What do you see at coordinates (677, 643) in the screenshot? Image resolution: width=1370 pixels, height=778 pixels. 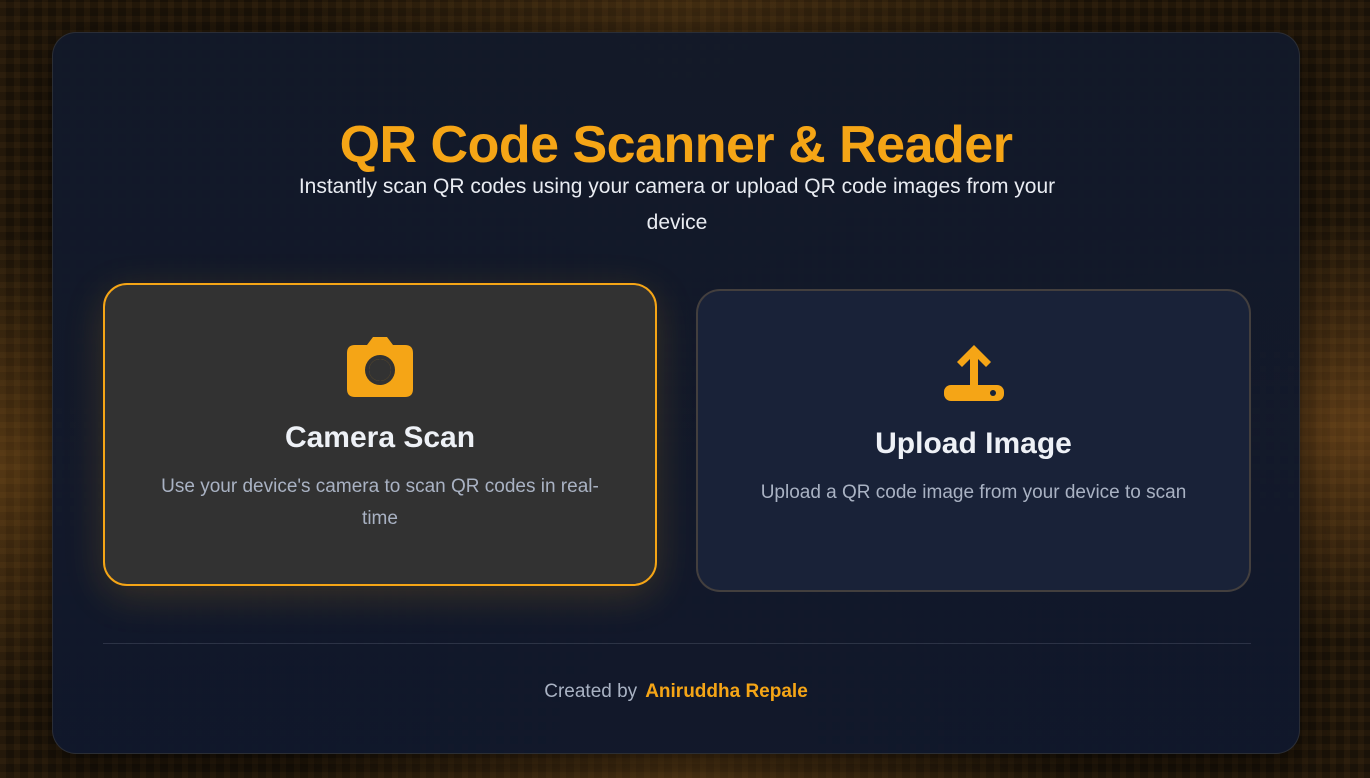 I see `footer-divider` at bounding box center [677, 643].